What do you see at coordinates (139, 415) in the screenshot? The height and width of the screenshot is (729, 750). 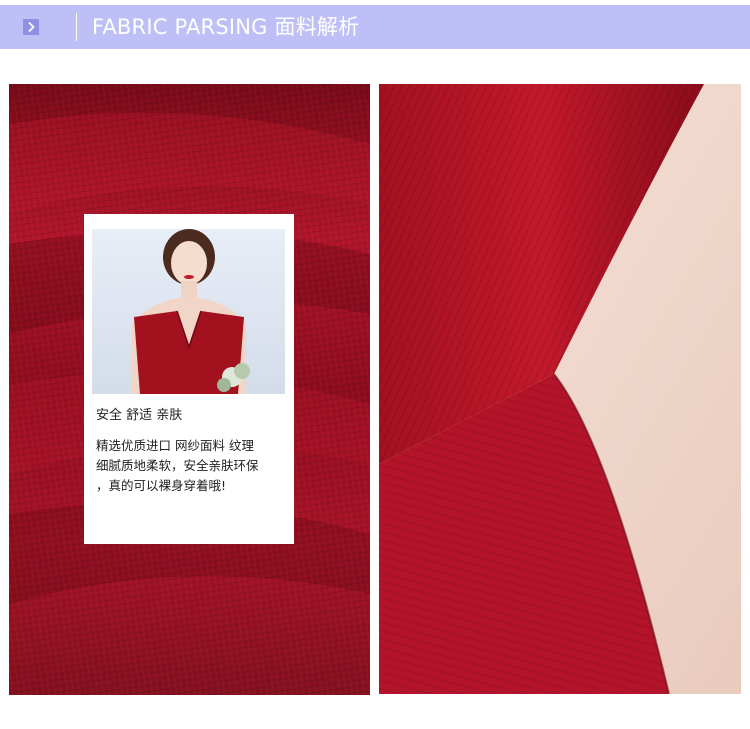 I see `card-heading: 安全 舒适 亲肤` at bounding box center [139, 415].